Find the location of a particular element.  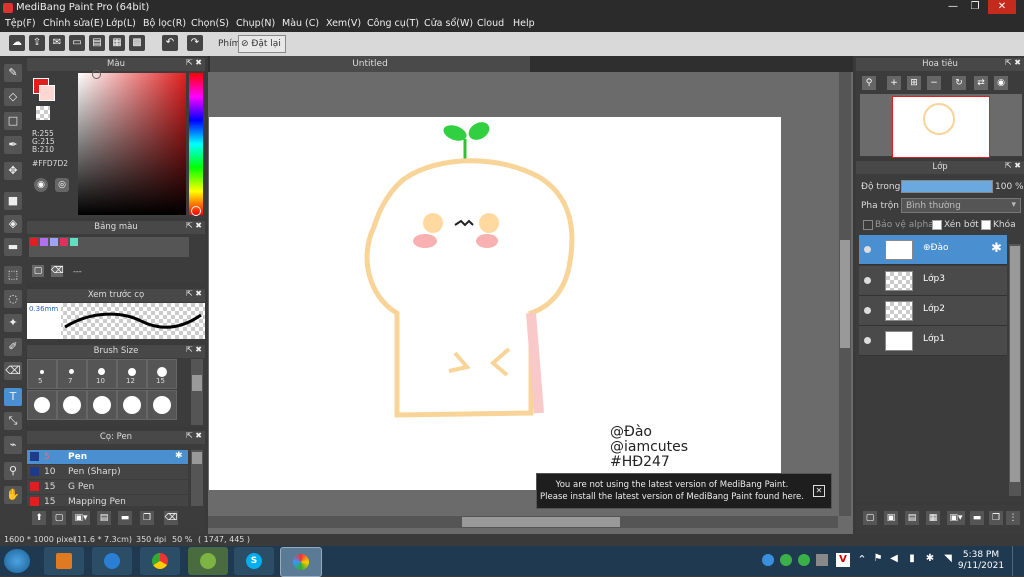

text-tool-icon: T is located at coordinates (13, 397).